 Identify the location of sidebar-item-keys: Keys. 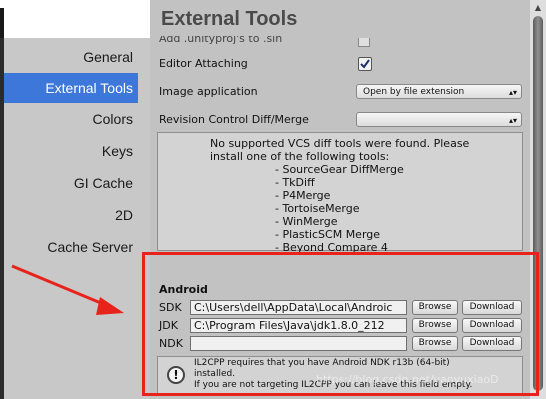
(71, 151).